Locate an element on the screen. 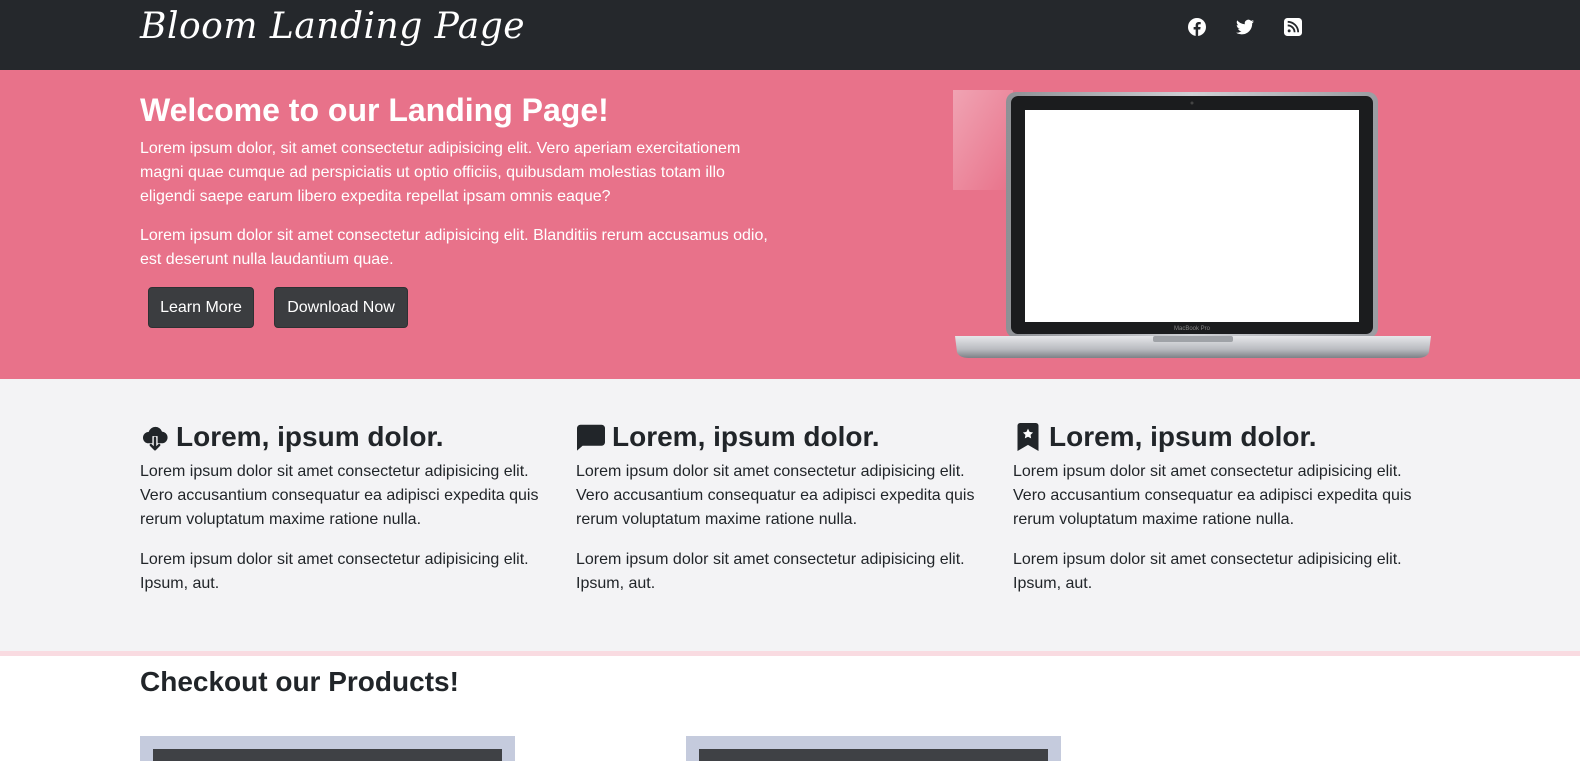 The width and height of the screenshot is (1580, 761). rss-icon is located at coordinates (1293, 27).